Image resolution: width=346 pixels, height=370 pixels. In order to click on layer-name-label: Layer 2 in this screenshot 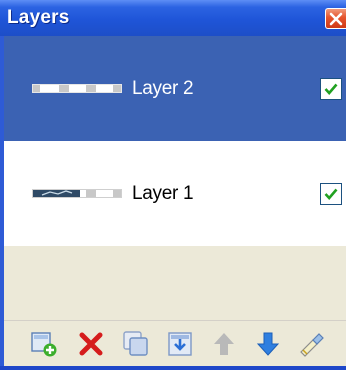, I will do `click(163, 88)`.